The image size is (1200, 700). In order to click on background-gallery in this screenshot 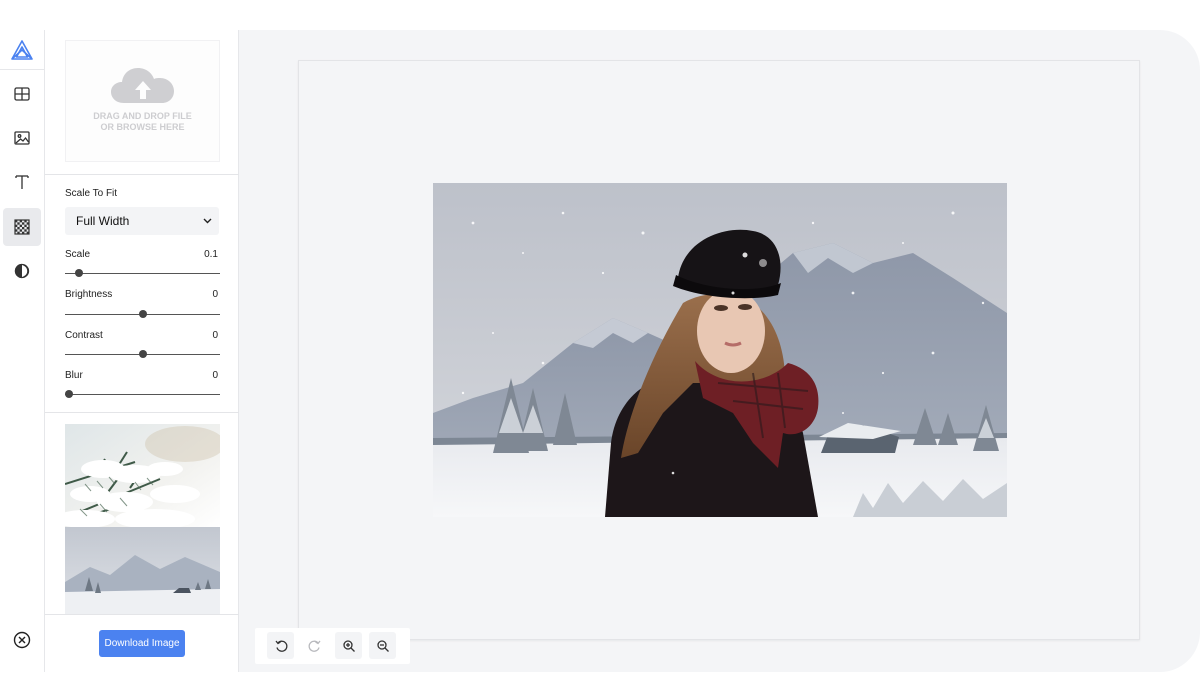, I will do `click(142, 519)`.